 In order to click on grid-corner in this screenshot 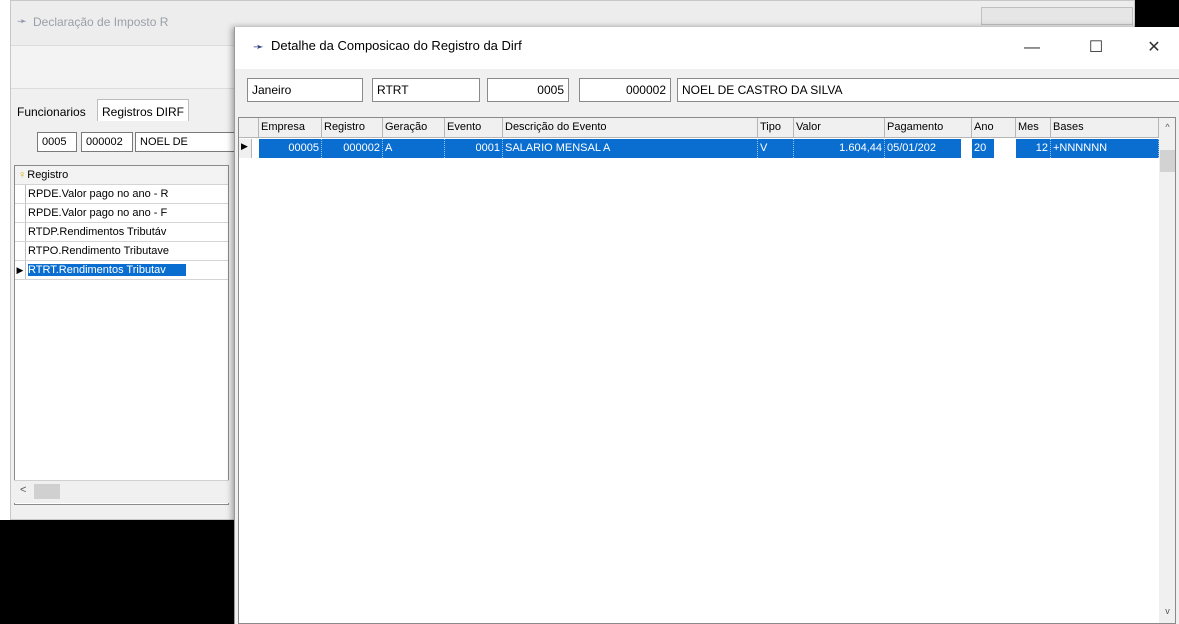, I will do `click(249, 128)`.